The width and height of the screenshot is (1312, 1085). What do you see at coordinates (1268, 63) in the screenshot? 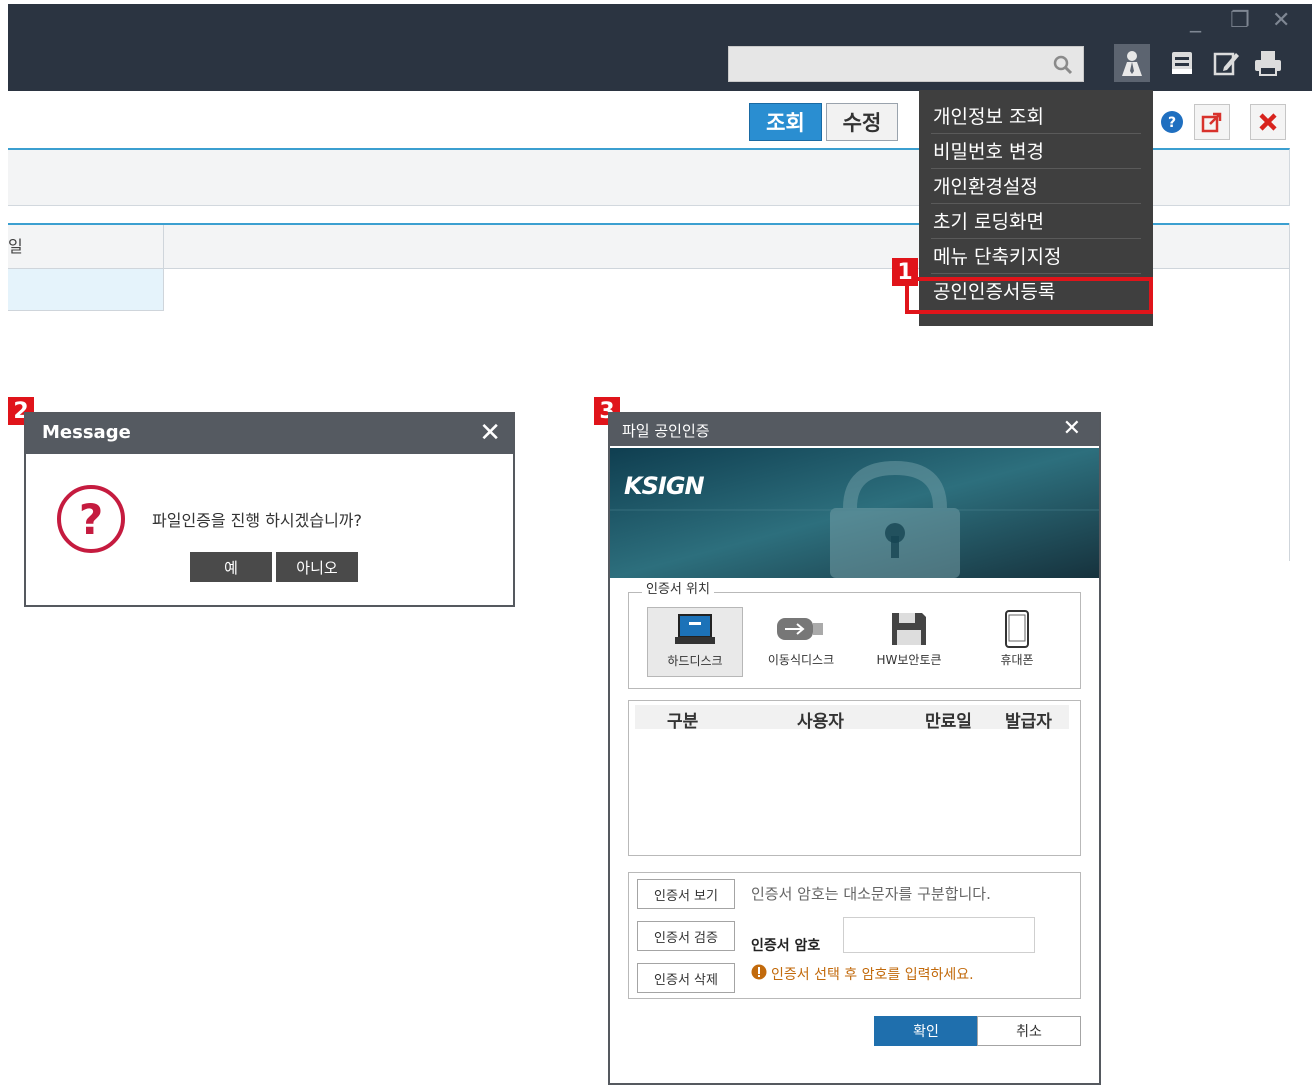
I see `print-icon` at bounding box center [1268, 63].